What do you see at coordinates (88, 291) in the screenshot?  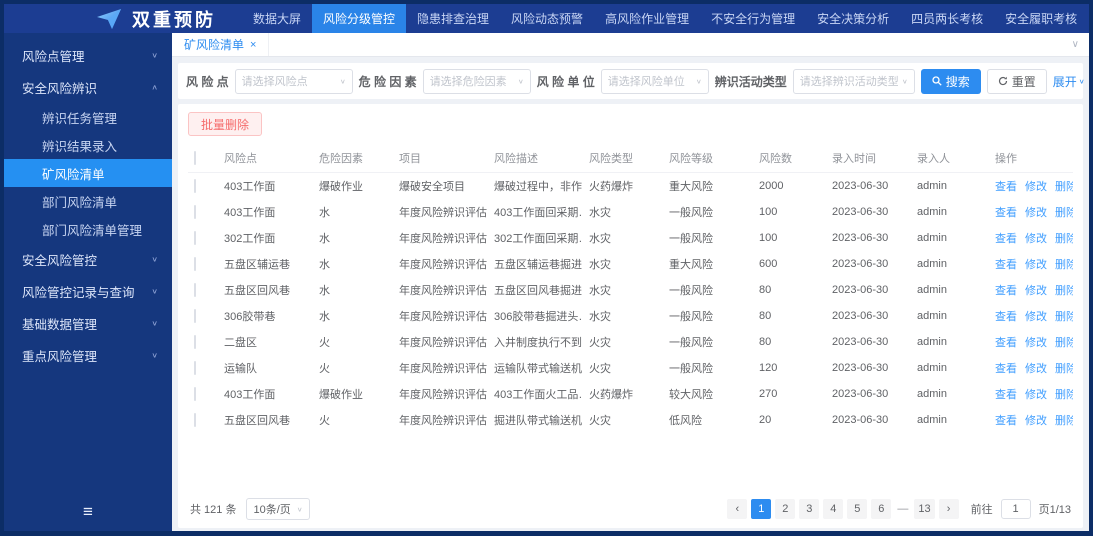 I see `sidebar-item: 风险管控记录与查询 ∨` at bounding box center [88, 291].